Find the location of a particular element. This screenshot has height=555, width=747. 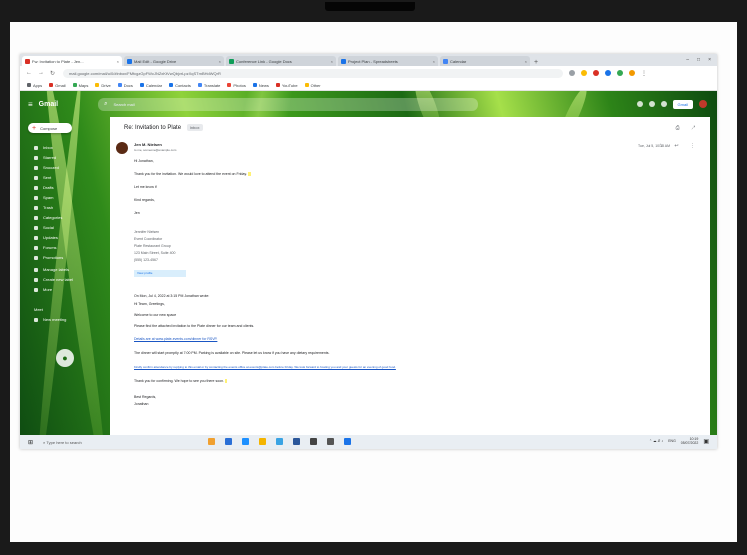

bookmark-item: News is located at coordinates (260, 85).